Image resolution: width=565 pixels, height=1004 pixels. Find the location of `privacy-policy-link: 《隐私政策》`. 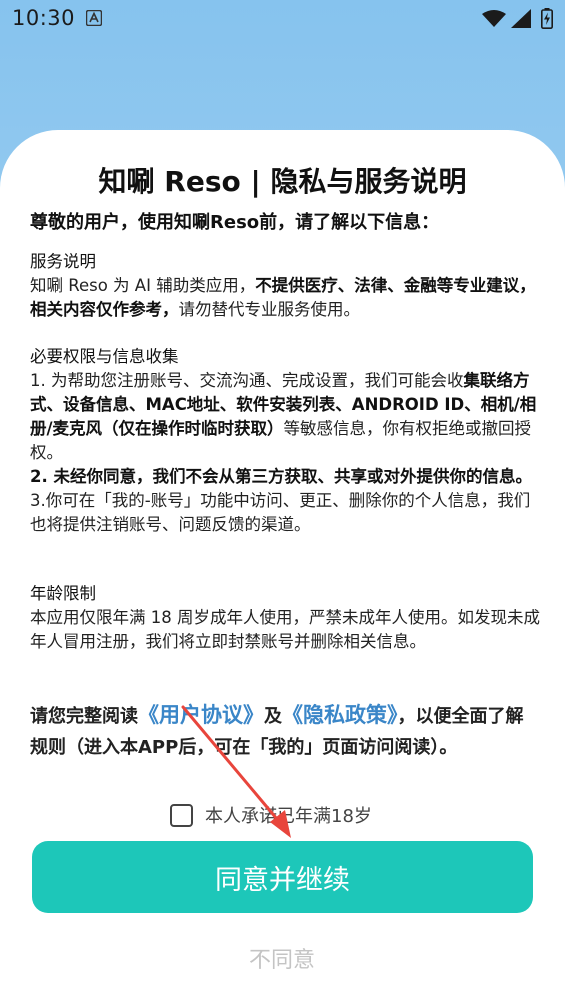

privacy-policy-link: 《隐私政策》 is located at coordinates (340, 715).